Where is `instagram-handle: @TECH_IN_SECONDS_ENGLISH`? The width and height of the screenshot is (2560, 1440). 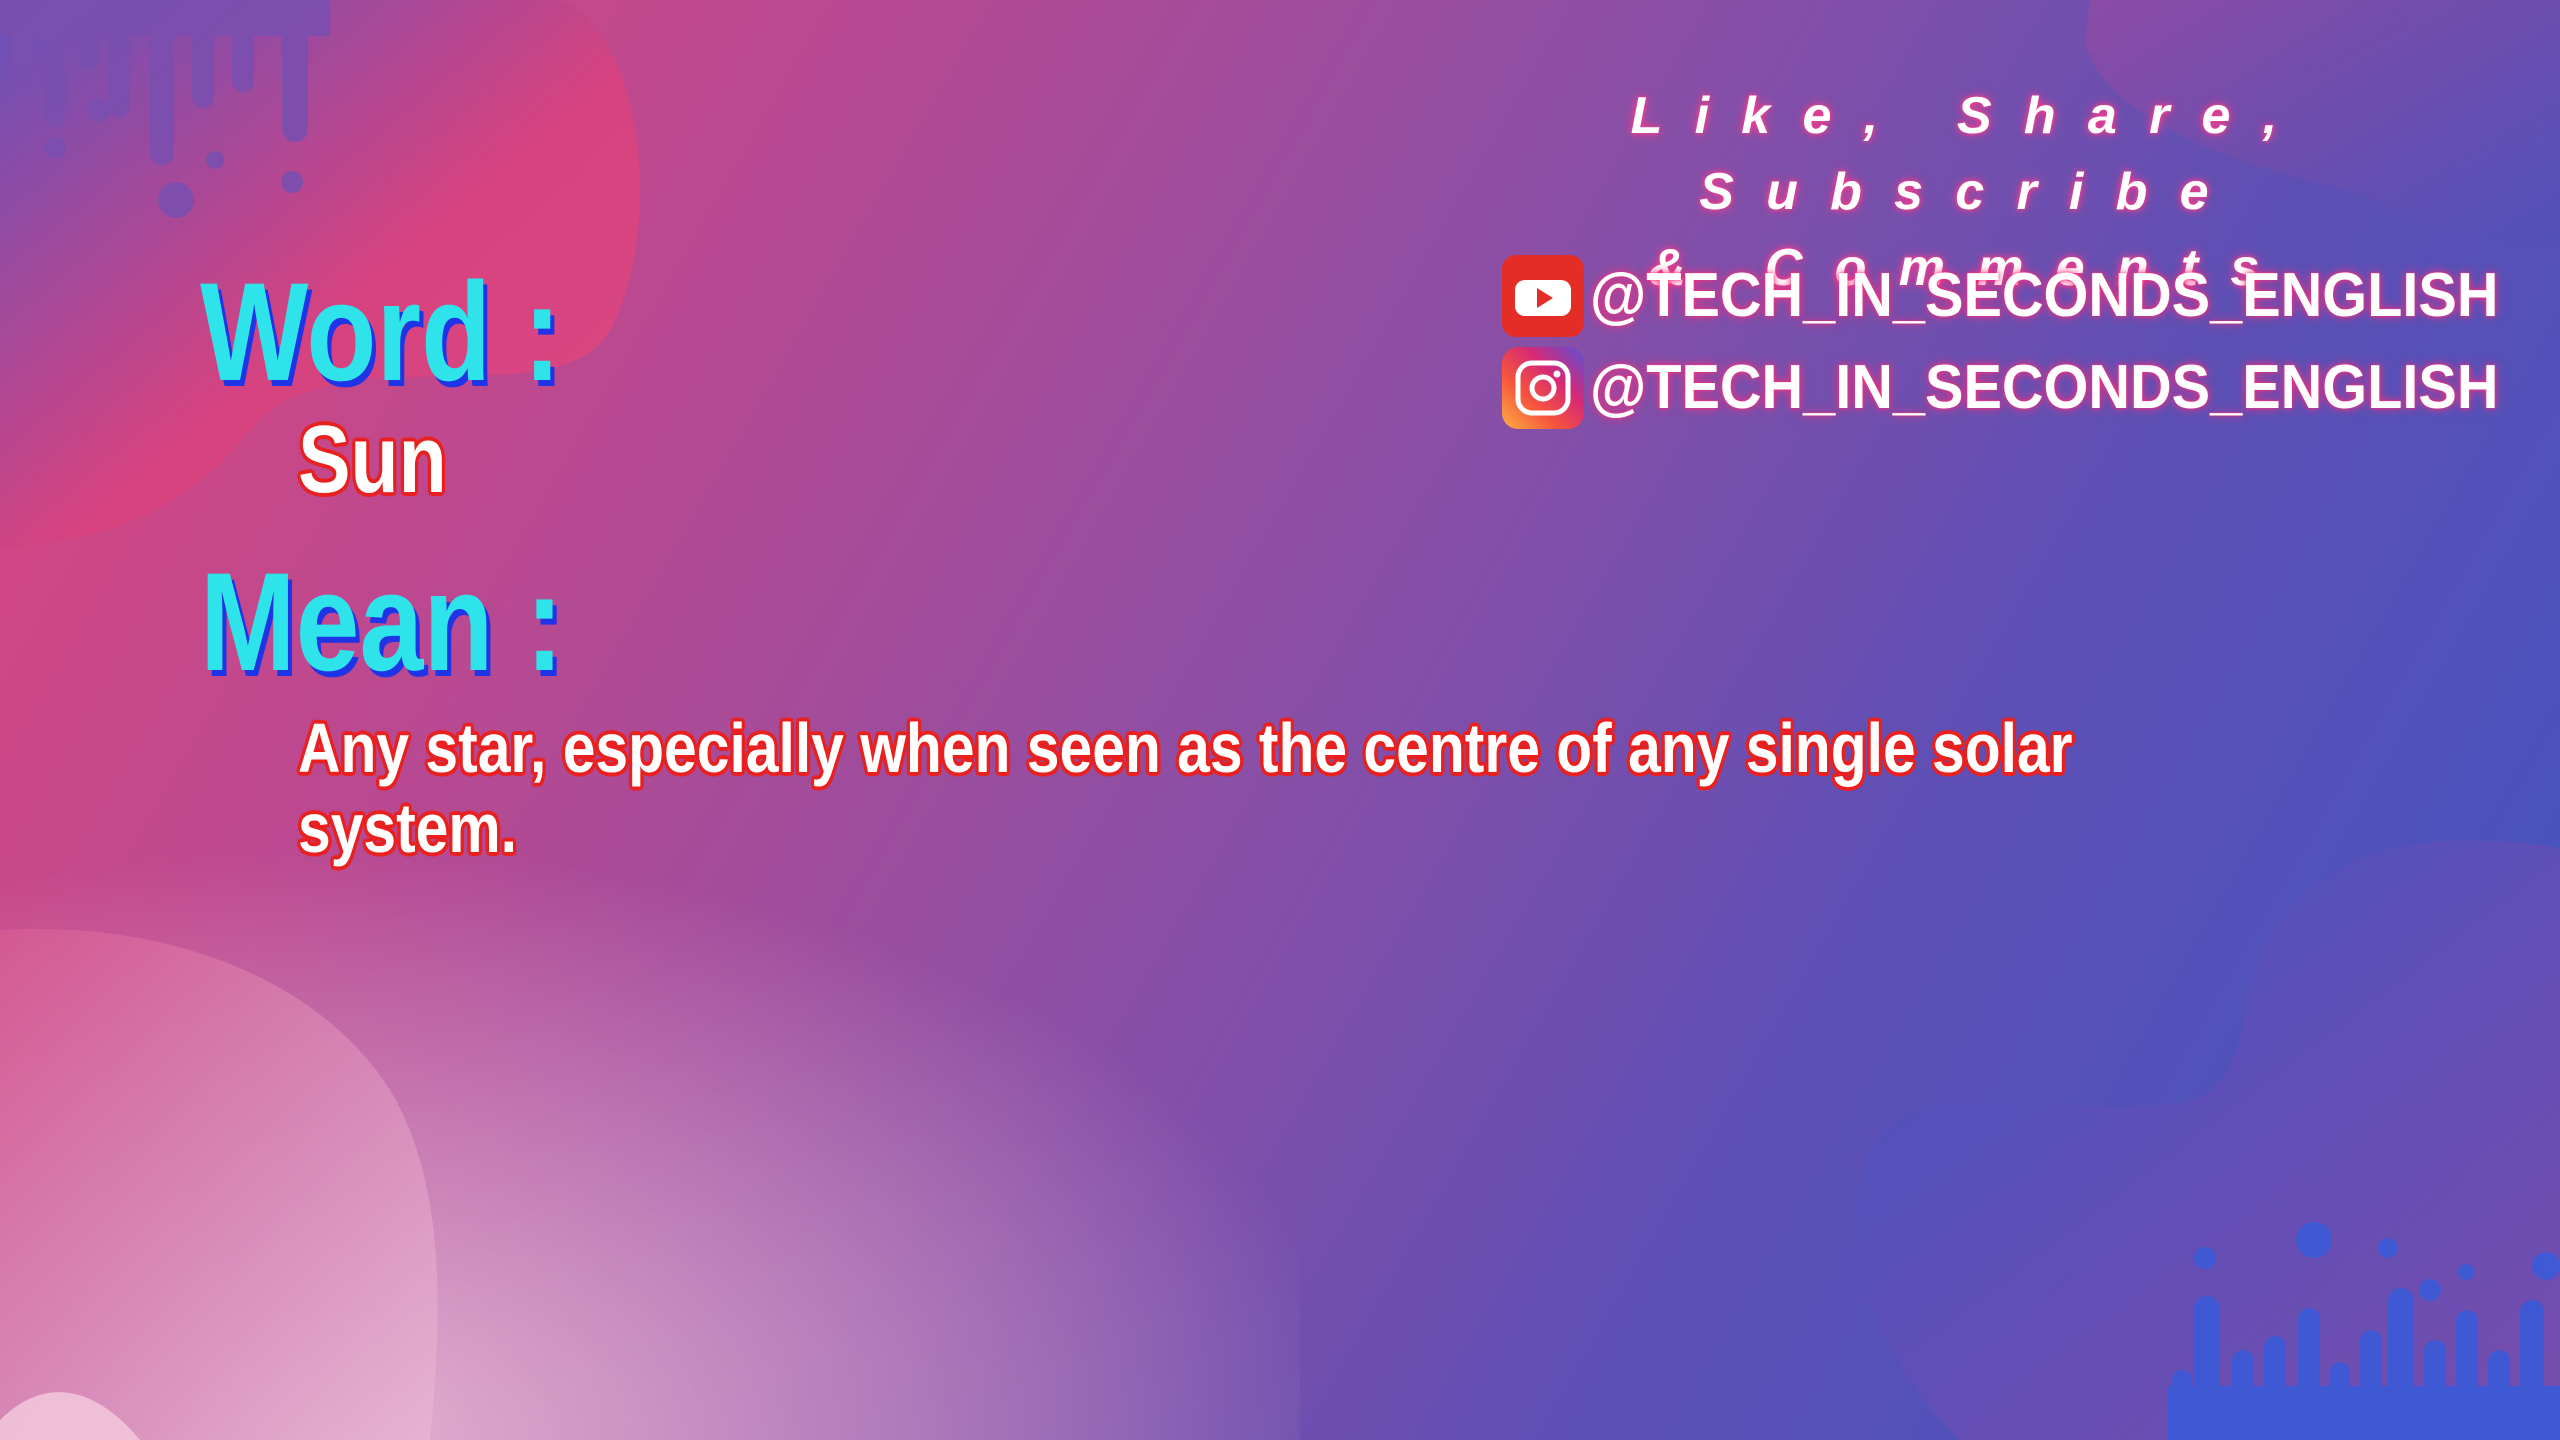
instagram-handle: @TECH_IN_SECONDS_ENGLISH is located at coordinates (2044, 387).